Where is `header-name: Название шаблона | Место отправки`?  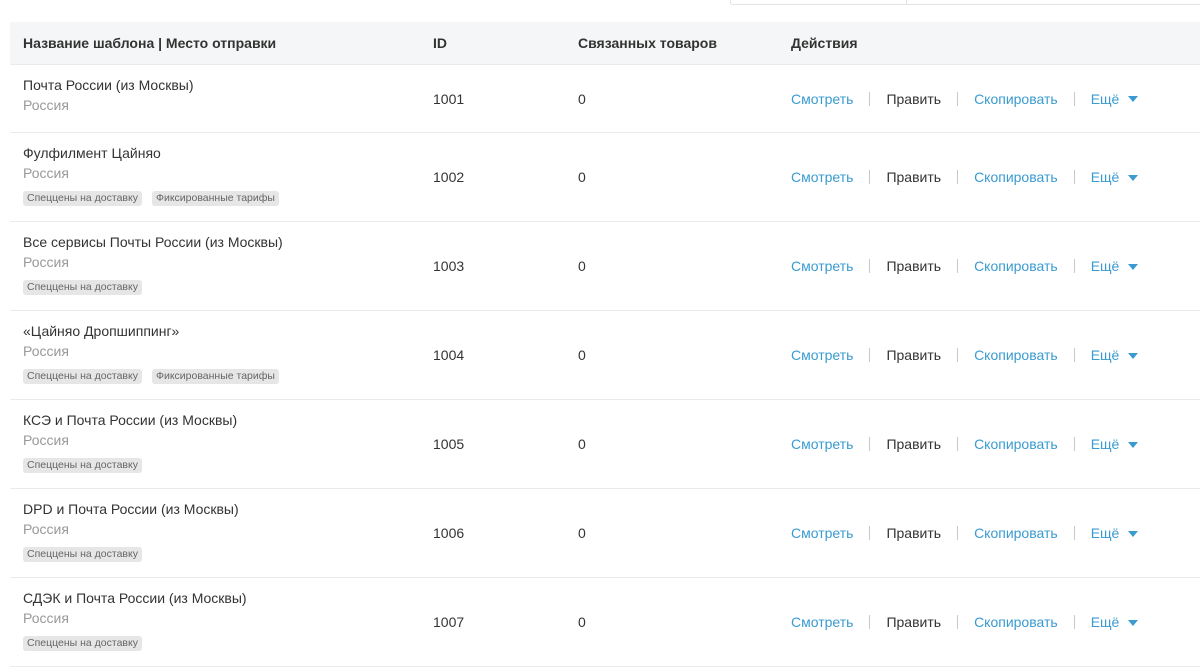 header-name: Название шаблона | Место отправки is located at coordinates (150, 43).